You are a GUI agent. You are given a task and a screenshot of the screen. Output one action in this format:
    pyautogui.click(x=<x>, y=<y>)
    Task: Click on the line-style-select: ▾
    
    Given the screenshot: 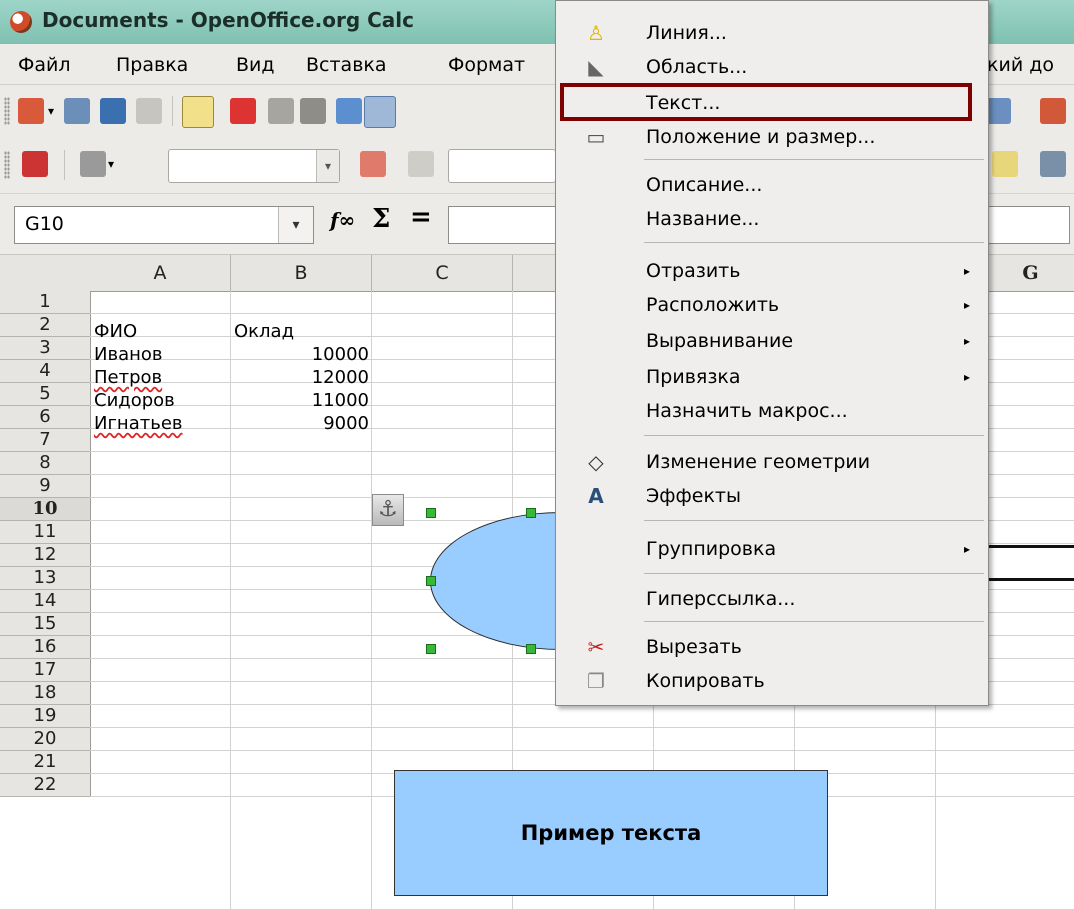 What is the action you would take?
    pyautogui.click(x=254, y=166)
    